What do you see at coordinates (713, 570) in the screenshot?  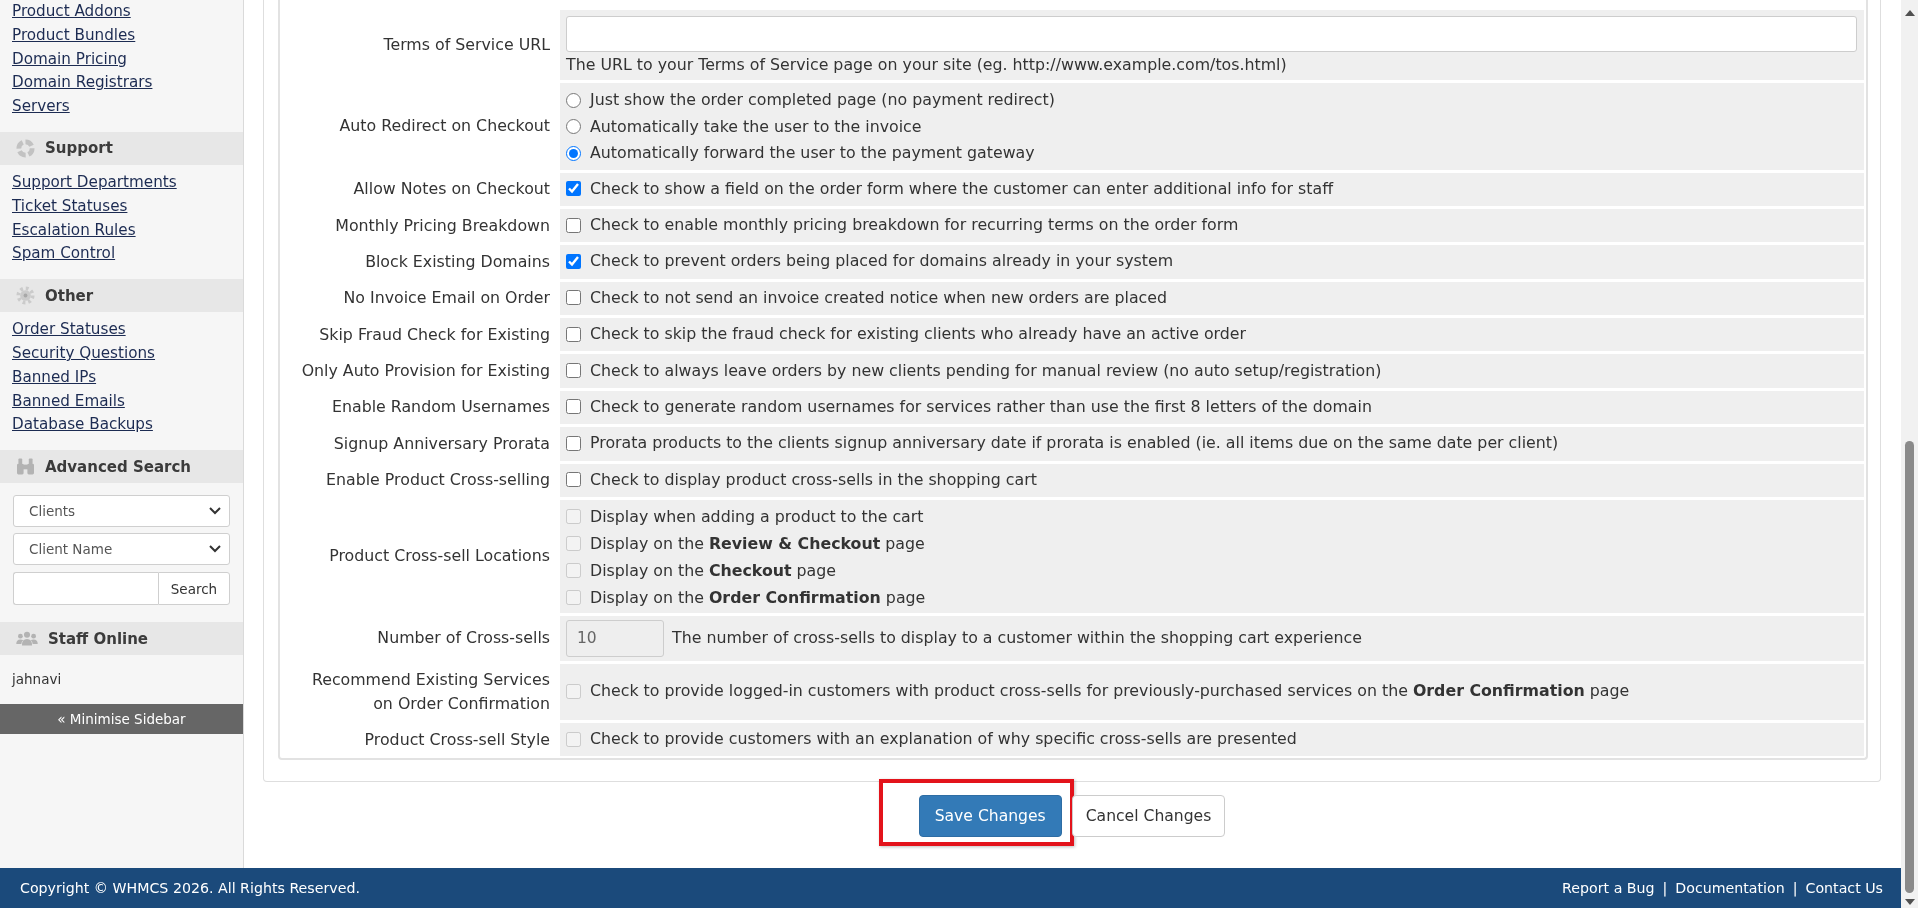 I see `checkbox-label: Display on the Checkout page` at bounding box center [713, 570].